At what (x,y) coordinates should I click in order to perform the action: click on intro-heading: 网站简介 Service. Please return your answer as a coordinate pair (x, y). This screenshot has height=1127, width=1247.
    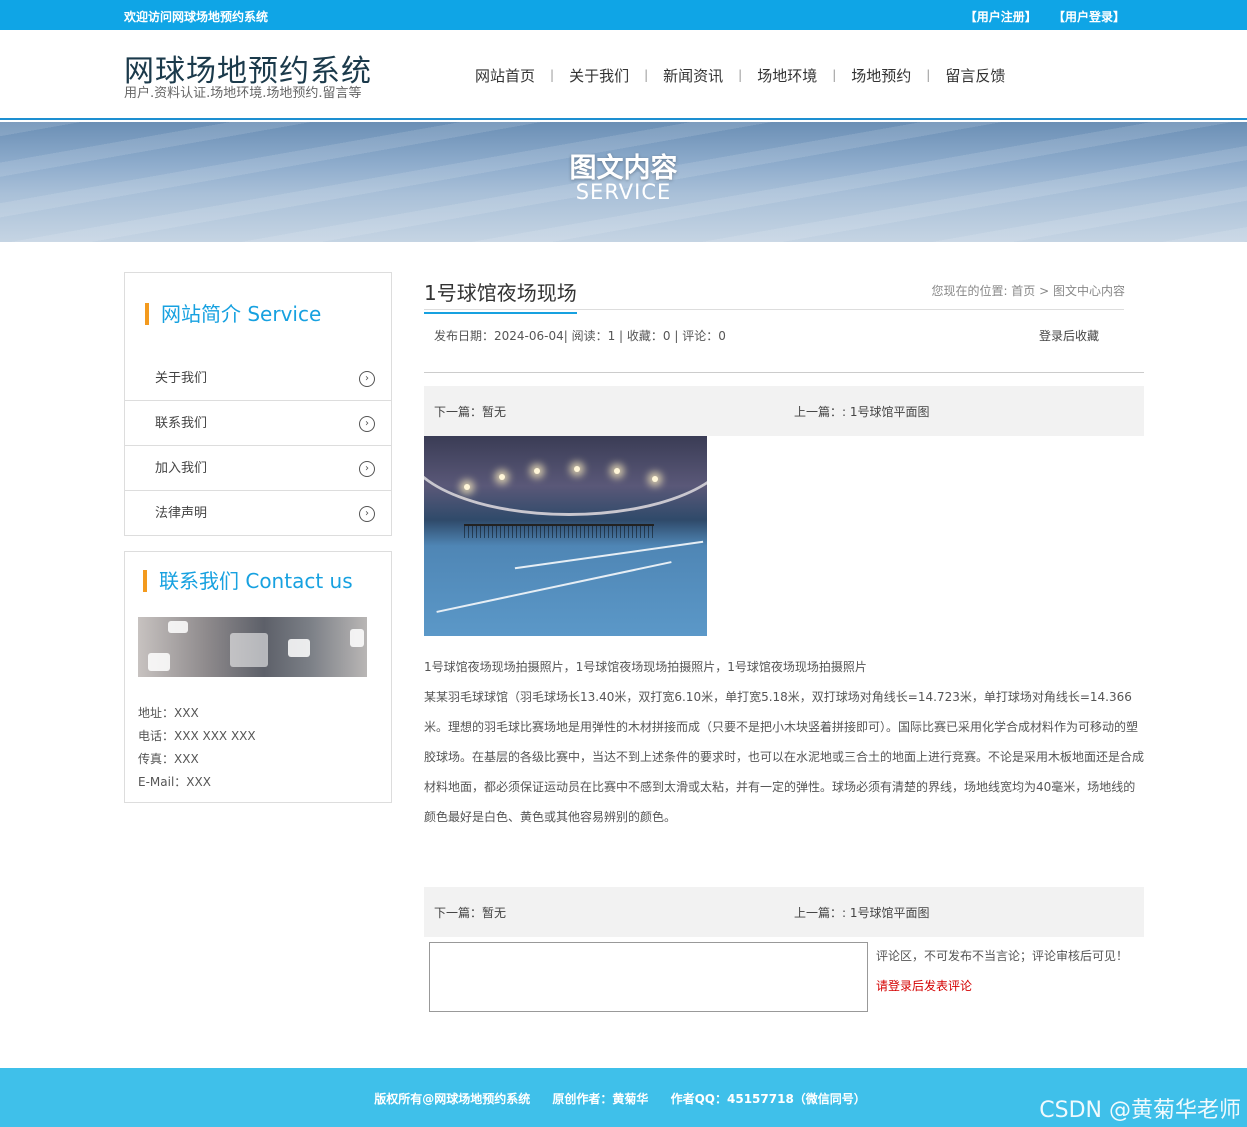
    Looking at the image, I should click on (233, 314).